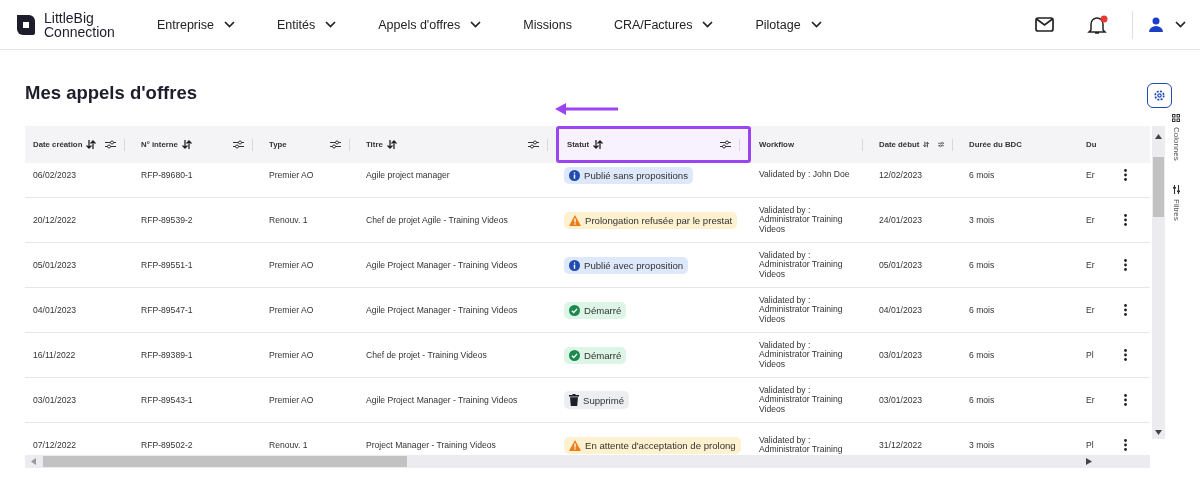 This screenshot has height=493, width=1200. What do you see at coordinates (663, 24) in the screenshot?
I see `nav-menu-item: CRA/Factures` at bounding box center [663, 24].